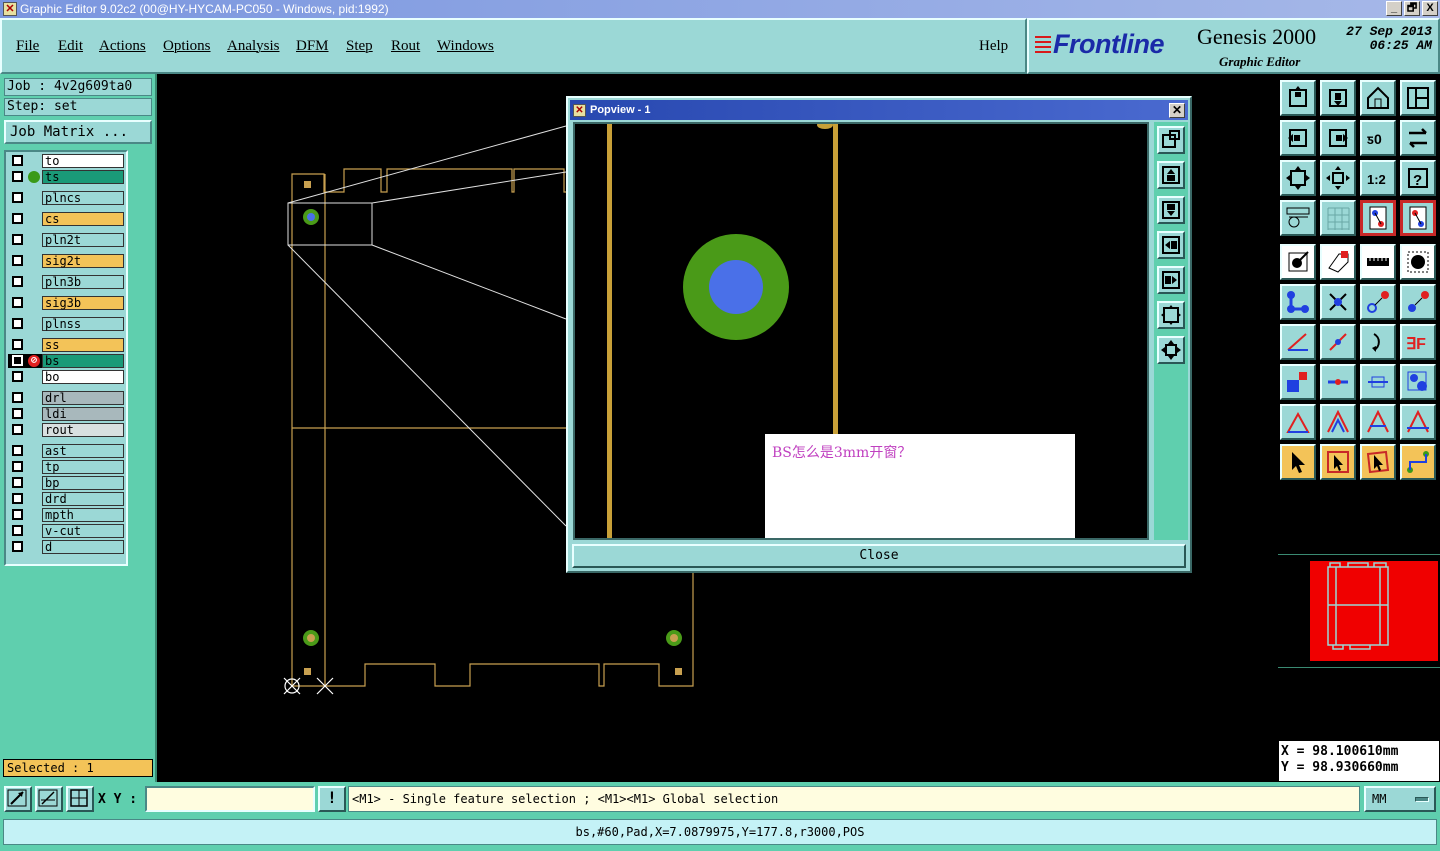 This screenshot has width=1440, height=851. What do you see at coordinates (83, 219) in the screenshot?
I see `layer-name: cs` at bounding box center [83, 219].